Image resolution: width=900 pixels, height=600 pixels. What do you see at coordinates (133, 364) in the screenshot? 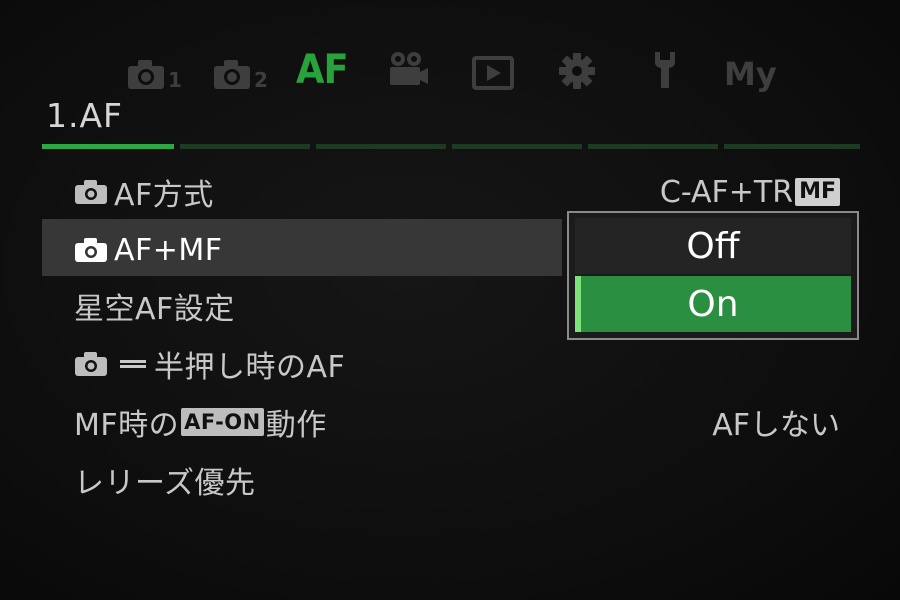
I see `half-press-icon` at bounding box center [133, 364].